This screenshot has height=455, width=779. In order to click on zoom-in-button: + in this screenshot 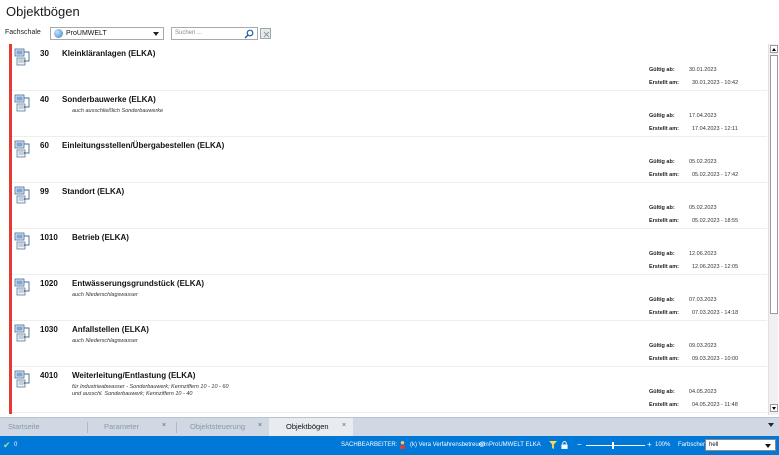, I will do `click(649, 444)`.